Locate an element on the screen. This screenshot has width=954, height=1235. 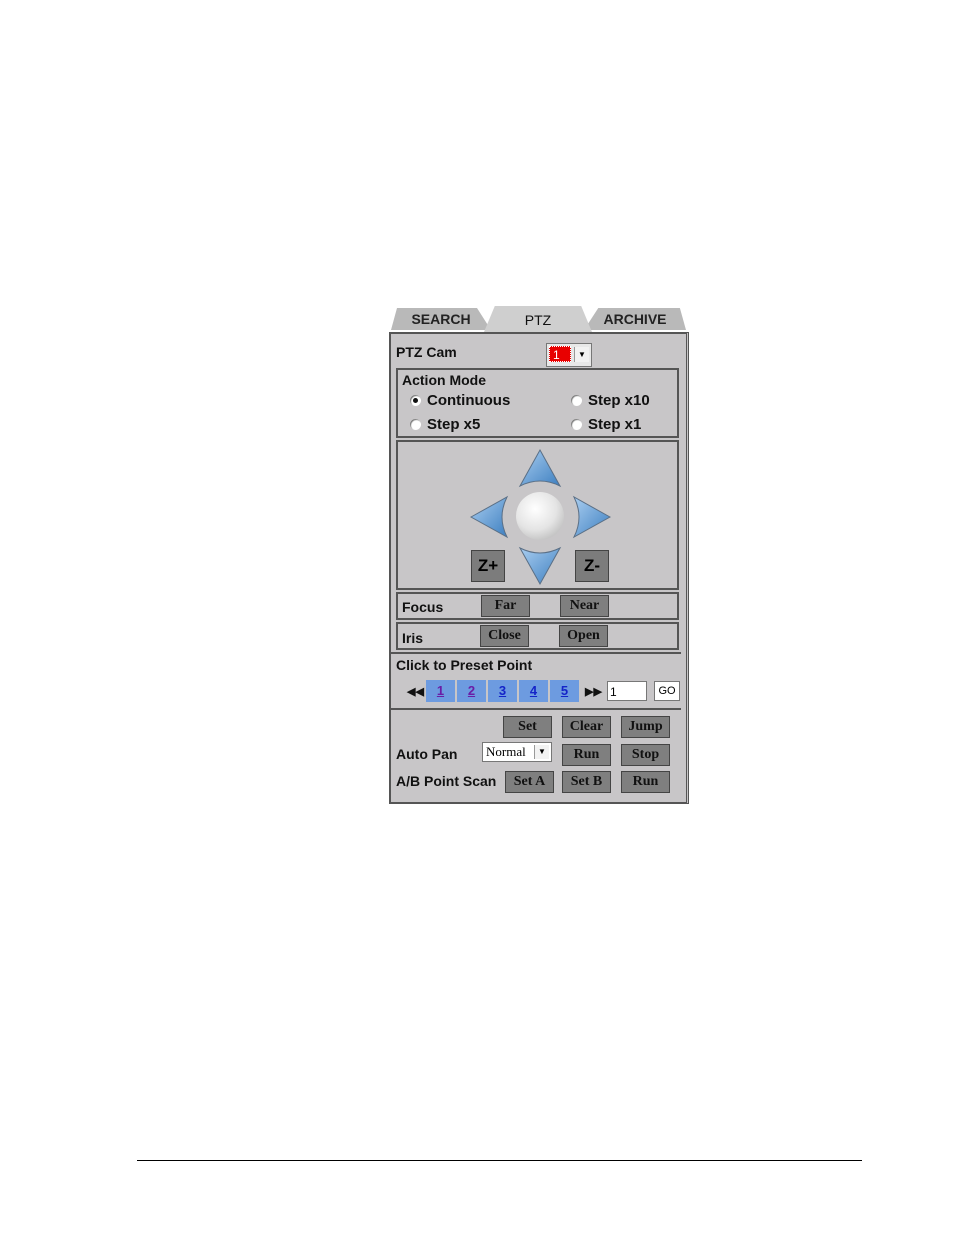
ptz-cam-select: 1 ▼ is located at coordinates (569, 355).